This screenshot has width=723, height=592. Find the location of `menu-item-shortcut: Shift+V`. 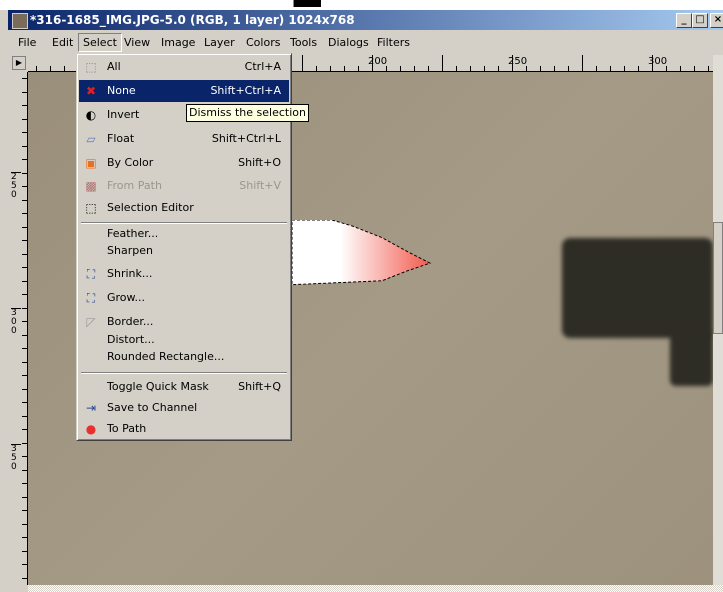

menu-item-shortcut: Shift+V is located at coordinates (260, 185).